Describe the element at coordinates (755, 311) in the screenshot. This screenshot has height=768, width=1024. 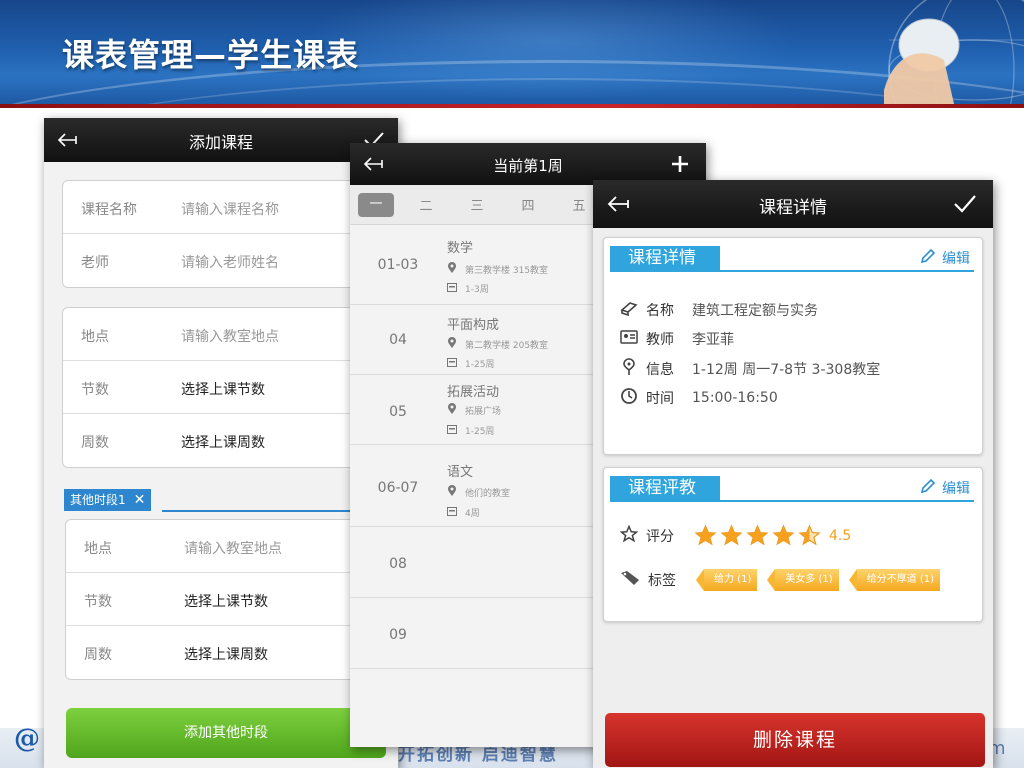
I see `name-value: 建筑工程定额与实务` at that location.